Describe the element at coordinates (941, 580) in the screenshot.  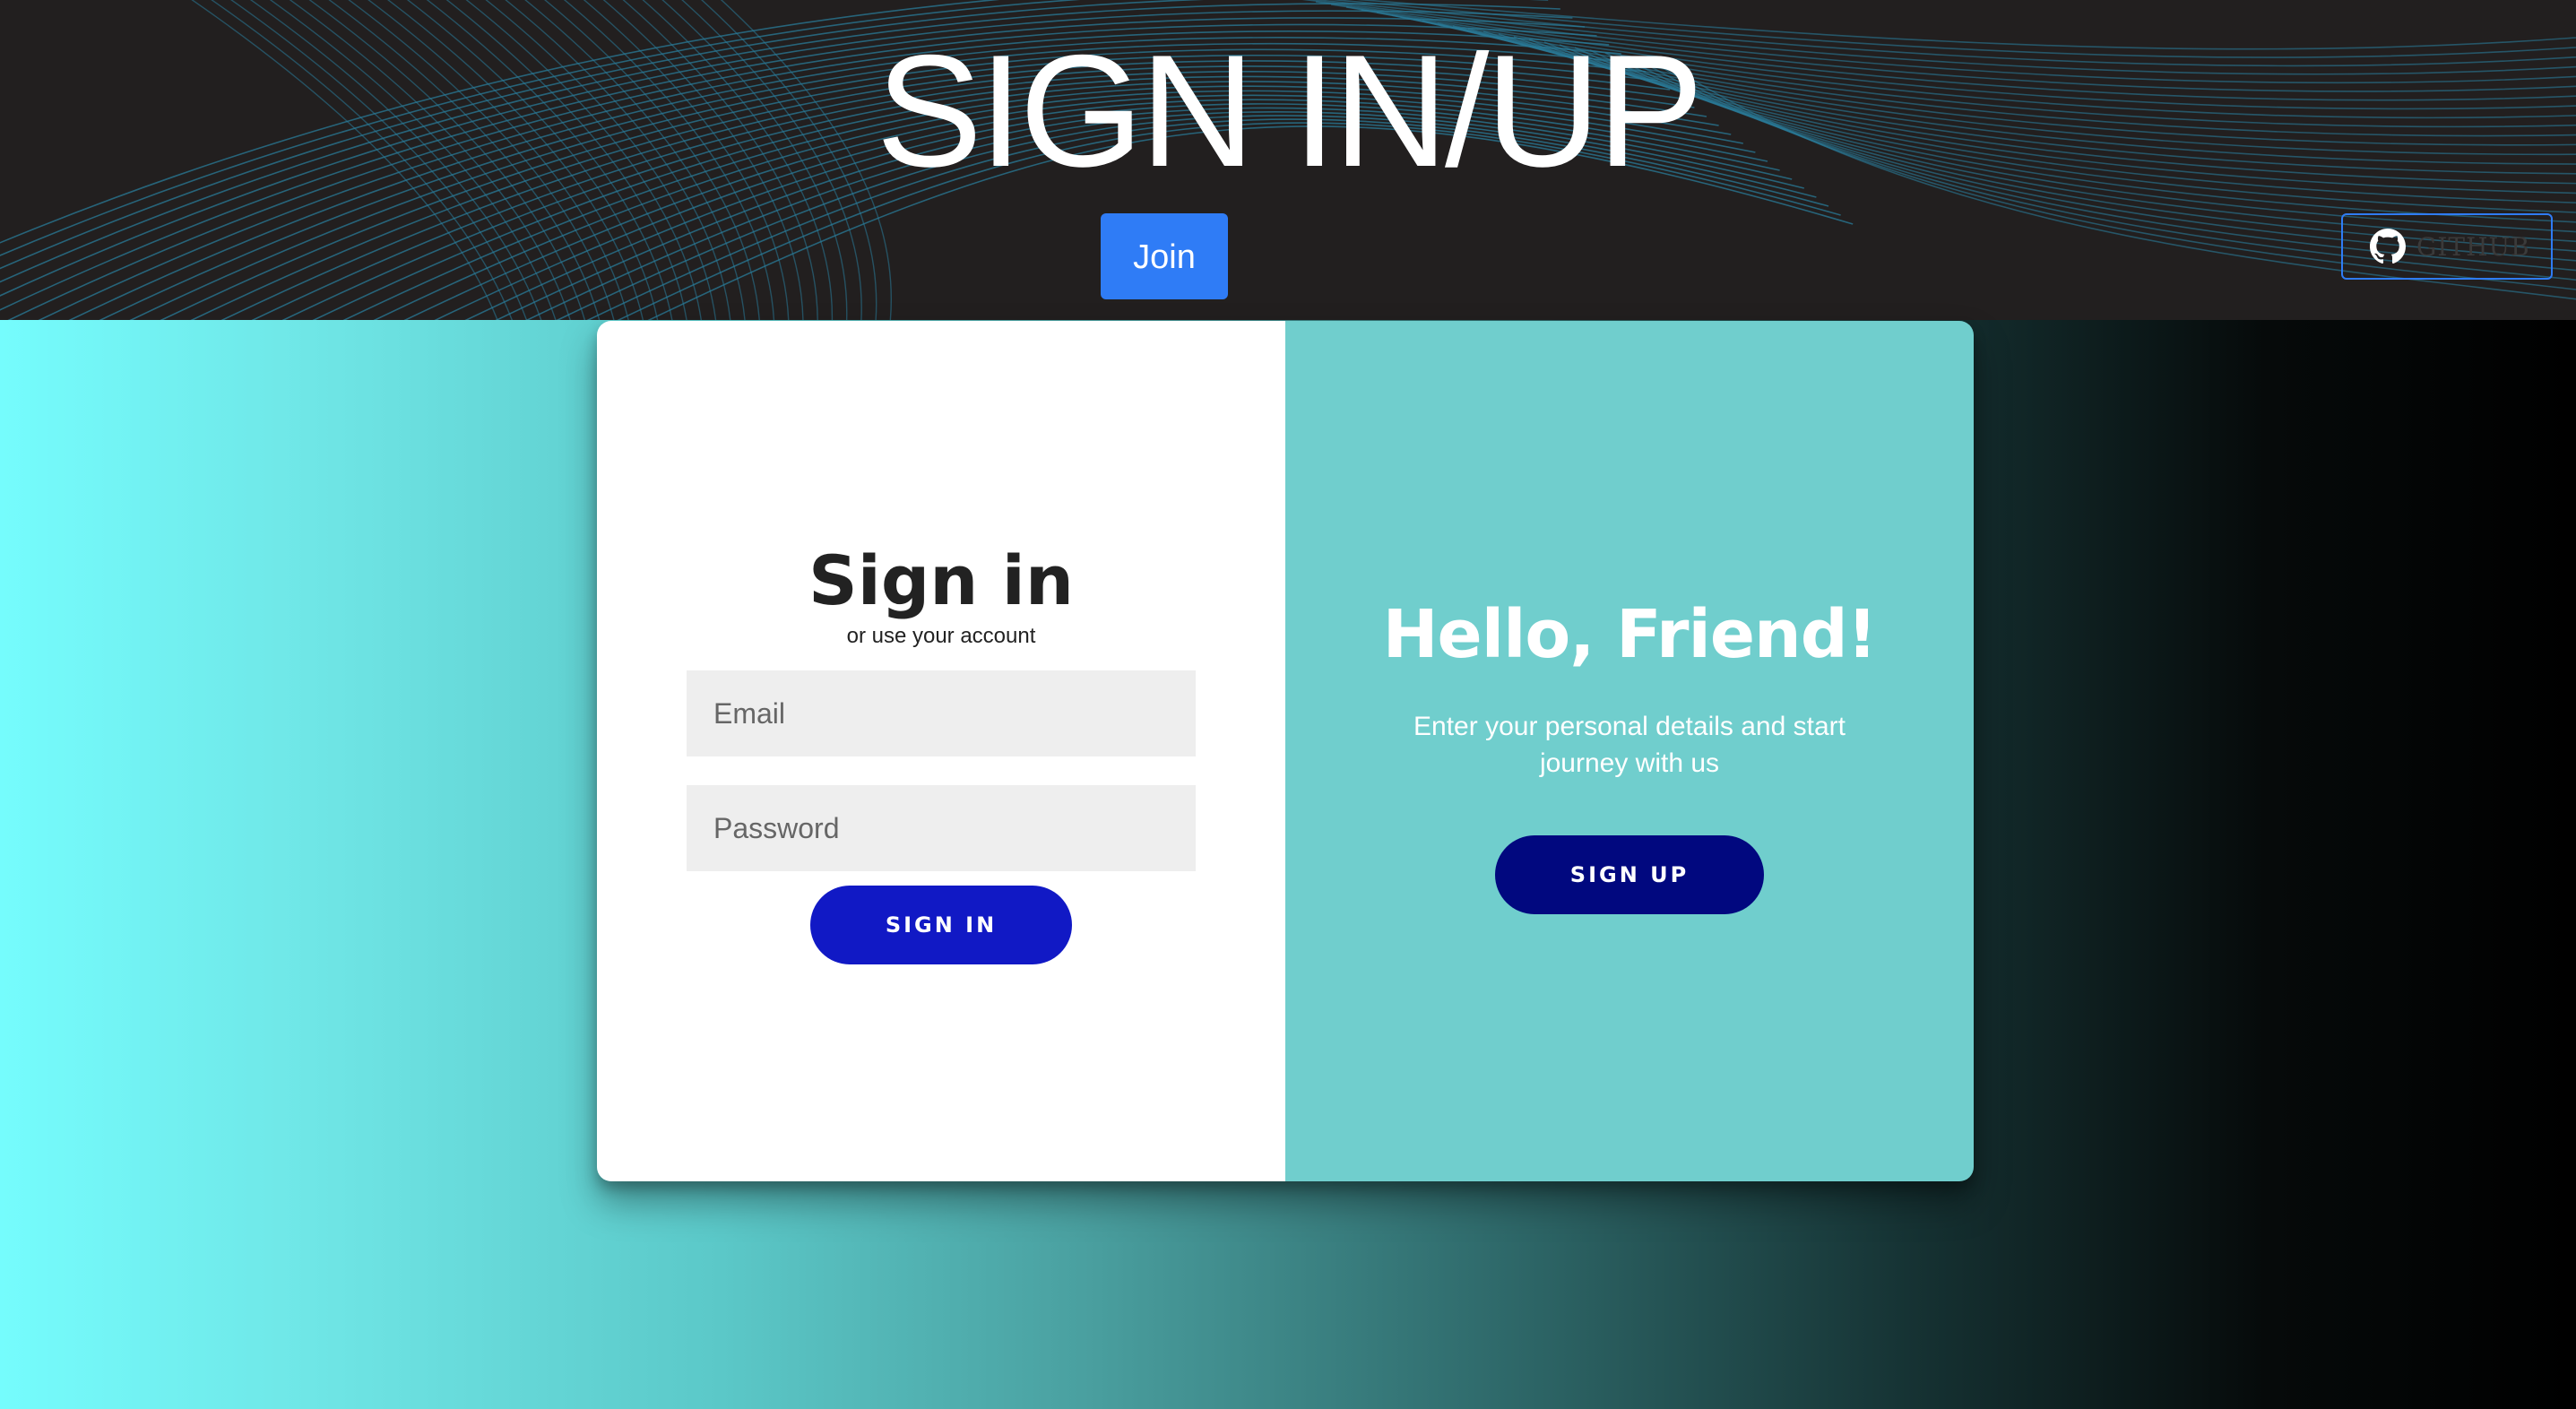
I see `signin-title: Sign in` at that location.